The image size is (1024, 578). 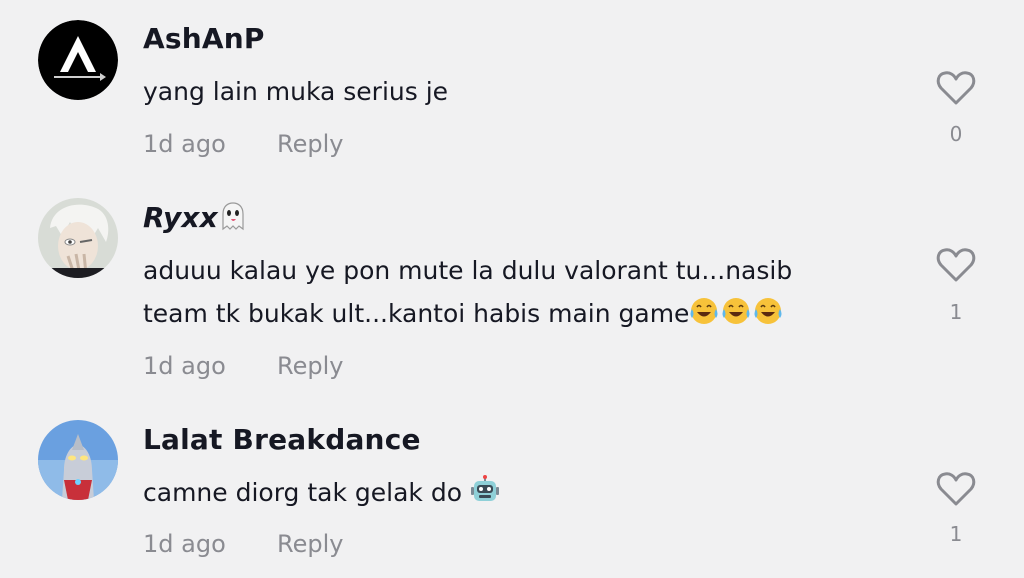 What do you see at coordinates (233, 216) in the screenshot?
I see `ghost-emoji-icon` at bounding box center [233, 216].